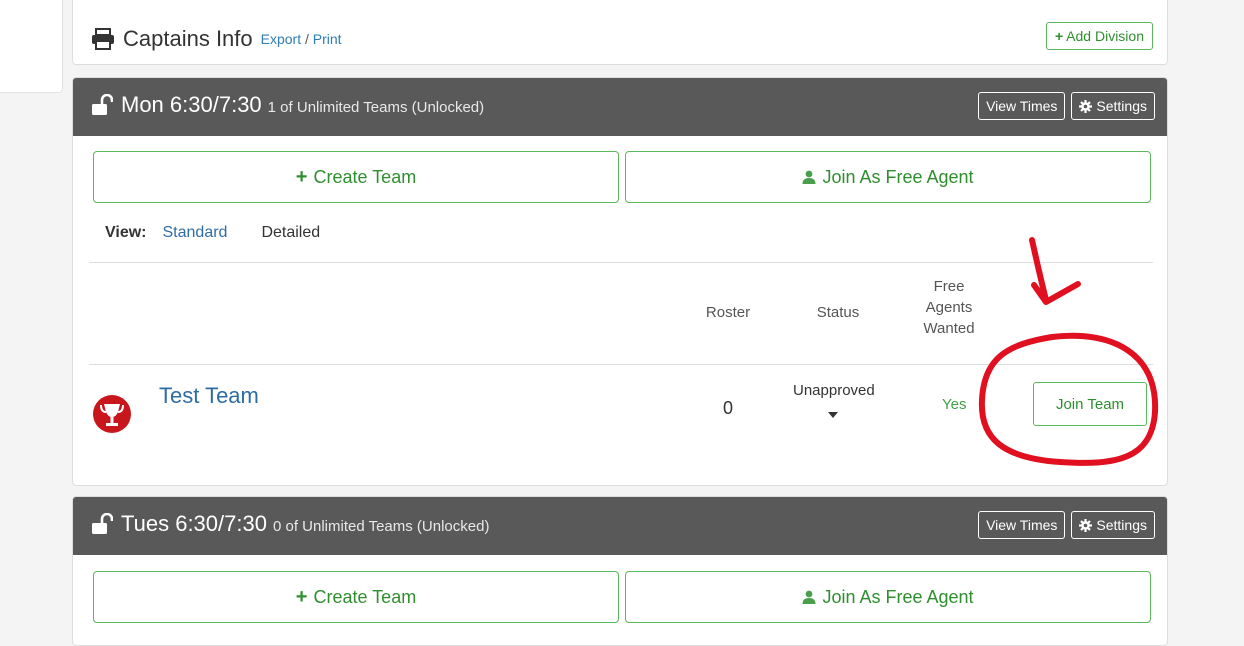  I want to click on roster-header: Roster, so click(728, 312).